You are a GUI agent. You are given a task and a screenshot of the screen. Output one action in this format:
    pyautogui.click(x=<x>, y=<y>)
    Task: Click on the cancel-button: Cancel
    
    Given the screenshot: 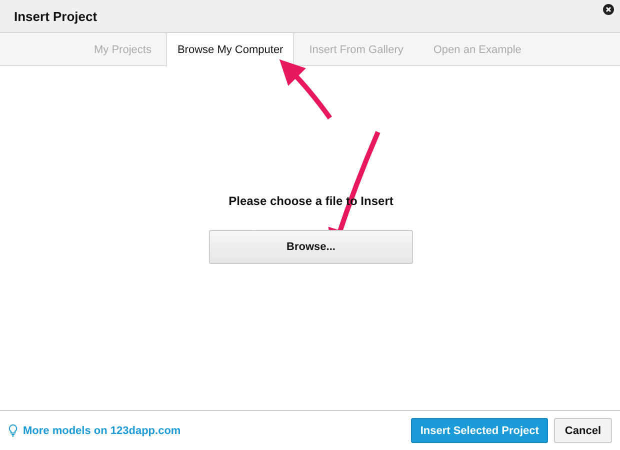 What is the action you would take?
    pyautogui.click(x=583, y=430)
    